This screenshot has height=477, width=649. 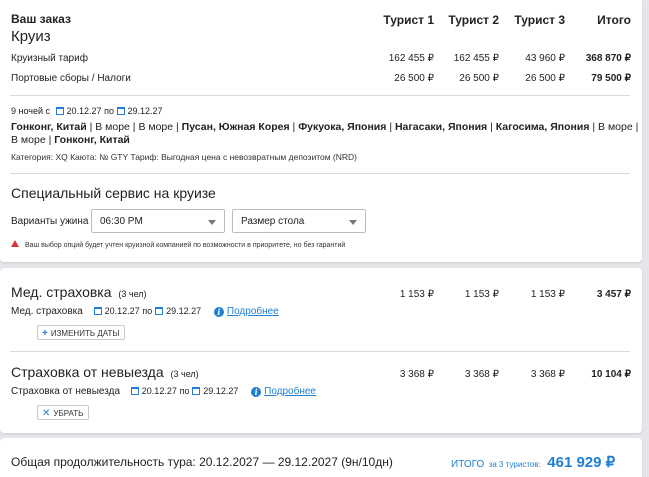 I want to click on close-icon: ✕, so click(x=46, y=413).